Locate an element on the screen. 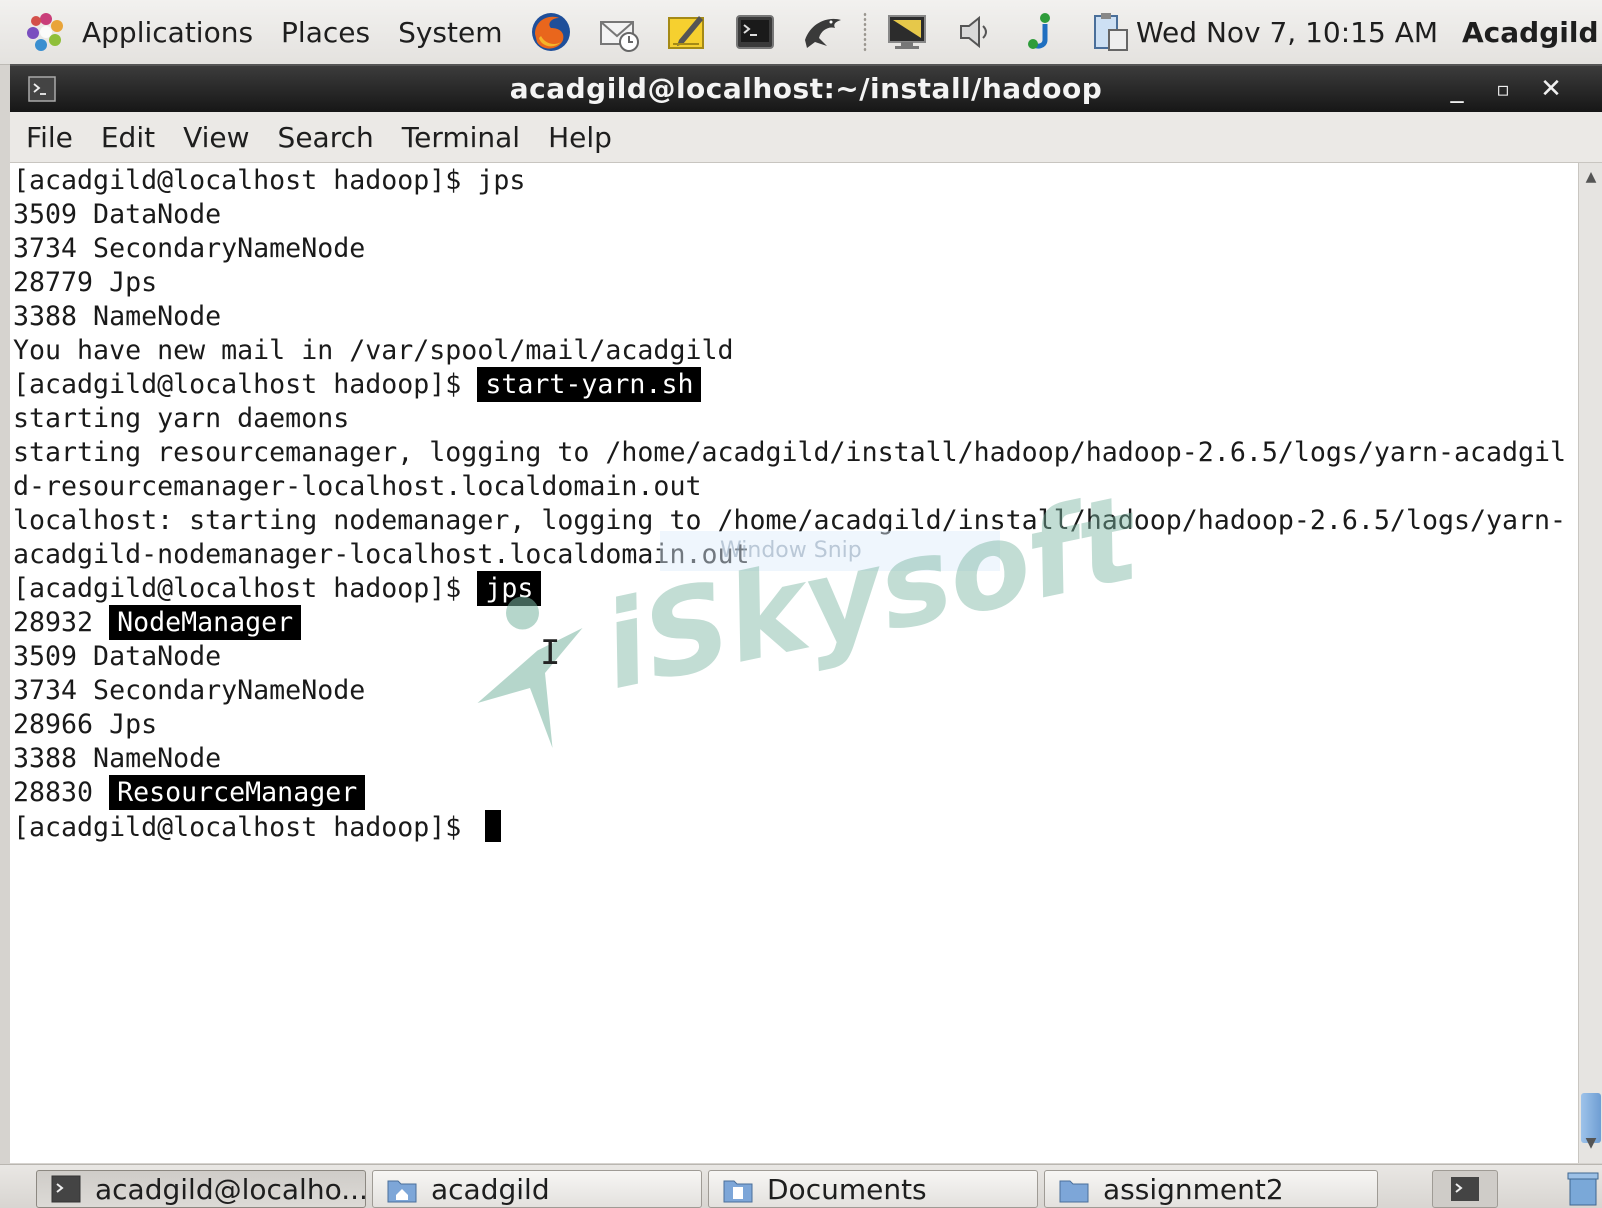 Image resolution: width=1602 pixels, height=1208 pixels. taskbar-item-acadgild: acadgild is located at coordinates (537, 1189).